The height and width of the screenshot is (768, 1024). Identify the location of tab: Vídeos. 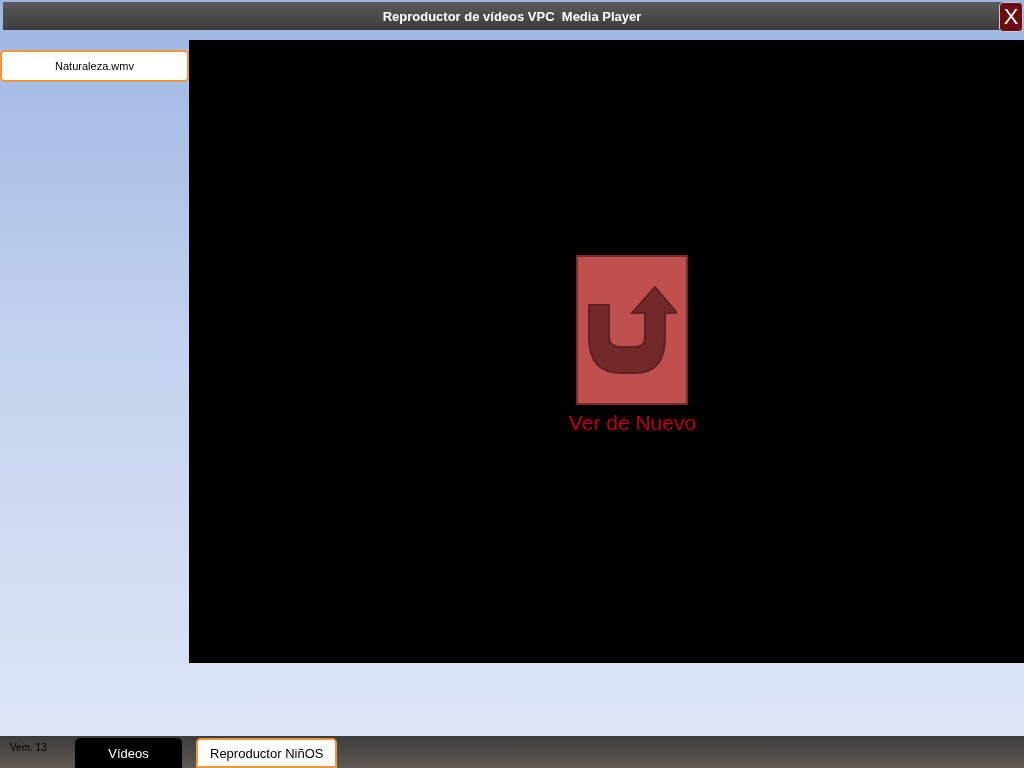
(128, 753).